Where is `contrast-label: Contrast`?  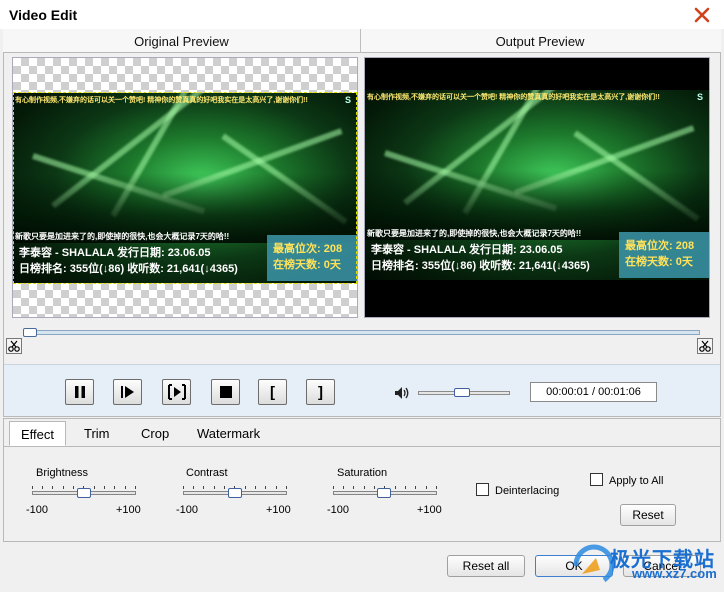
contrast-label: Contrast is located at coordinates (207, 473).